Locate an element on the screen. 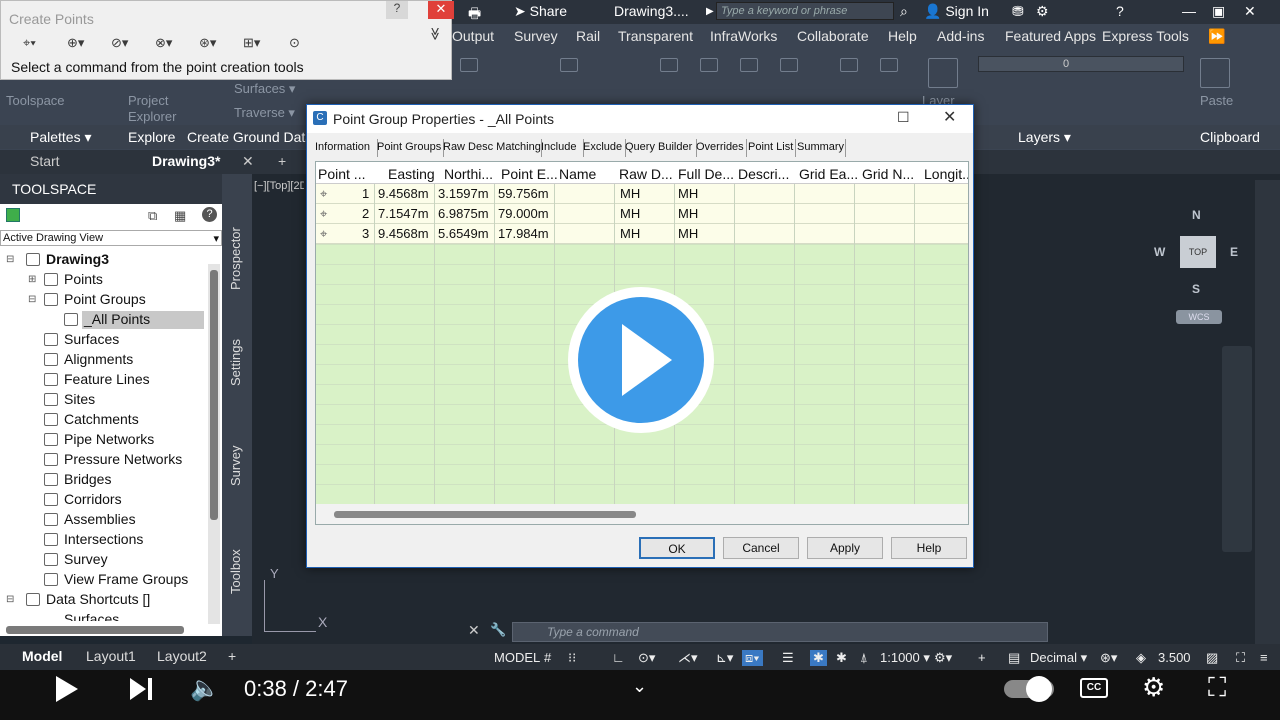  tab-prospector: Prospector is located at coordinates (235, 258).